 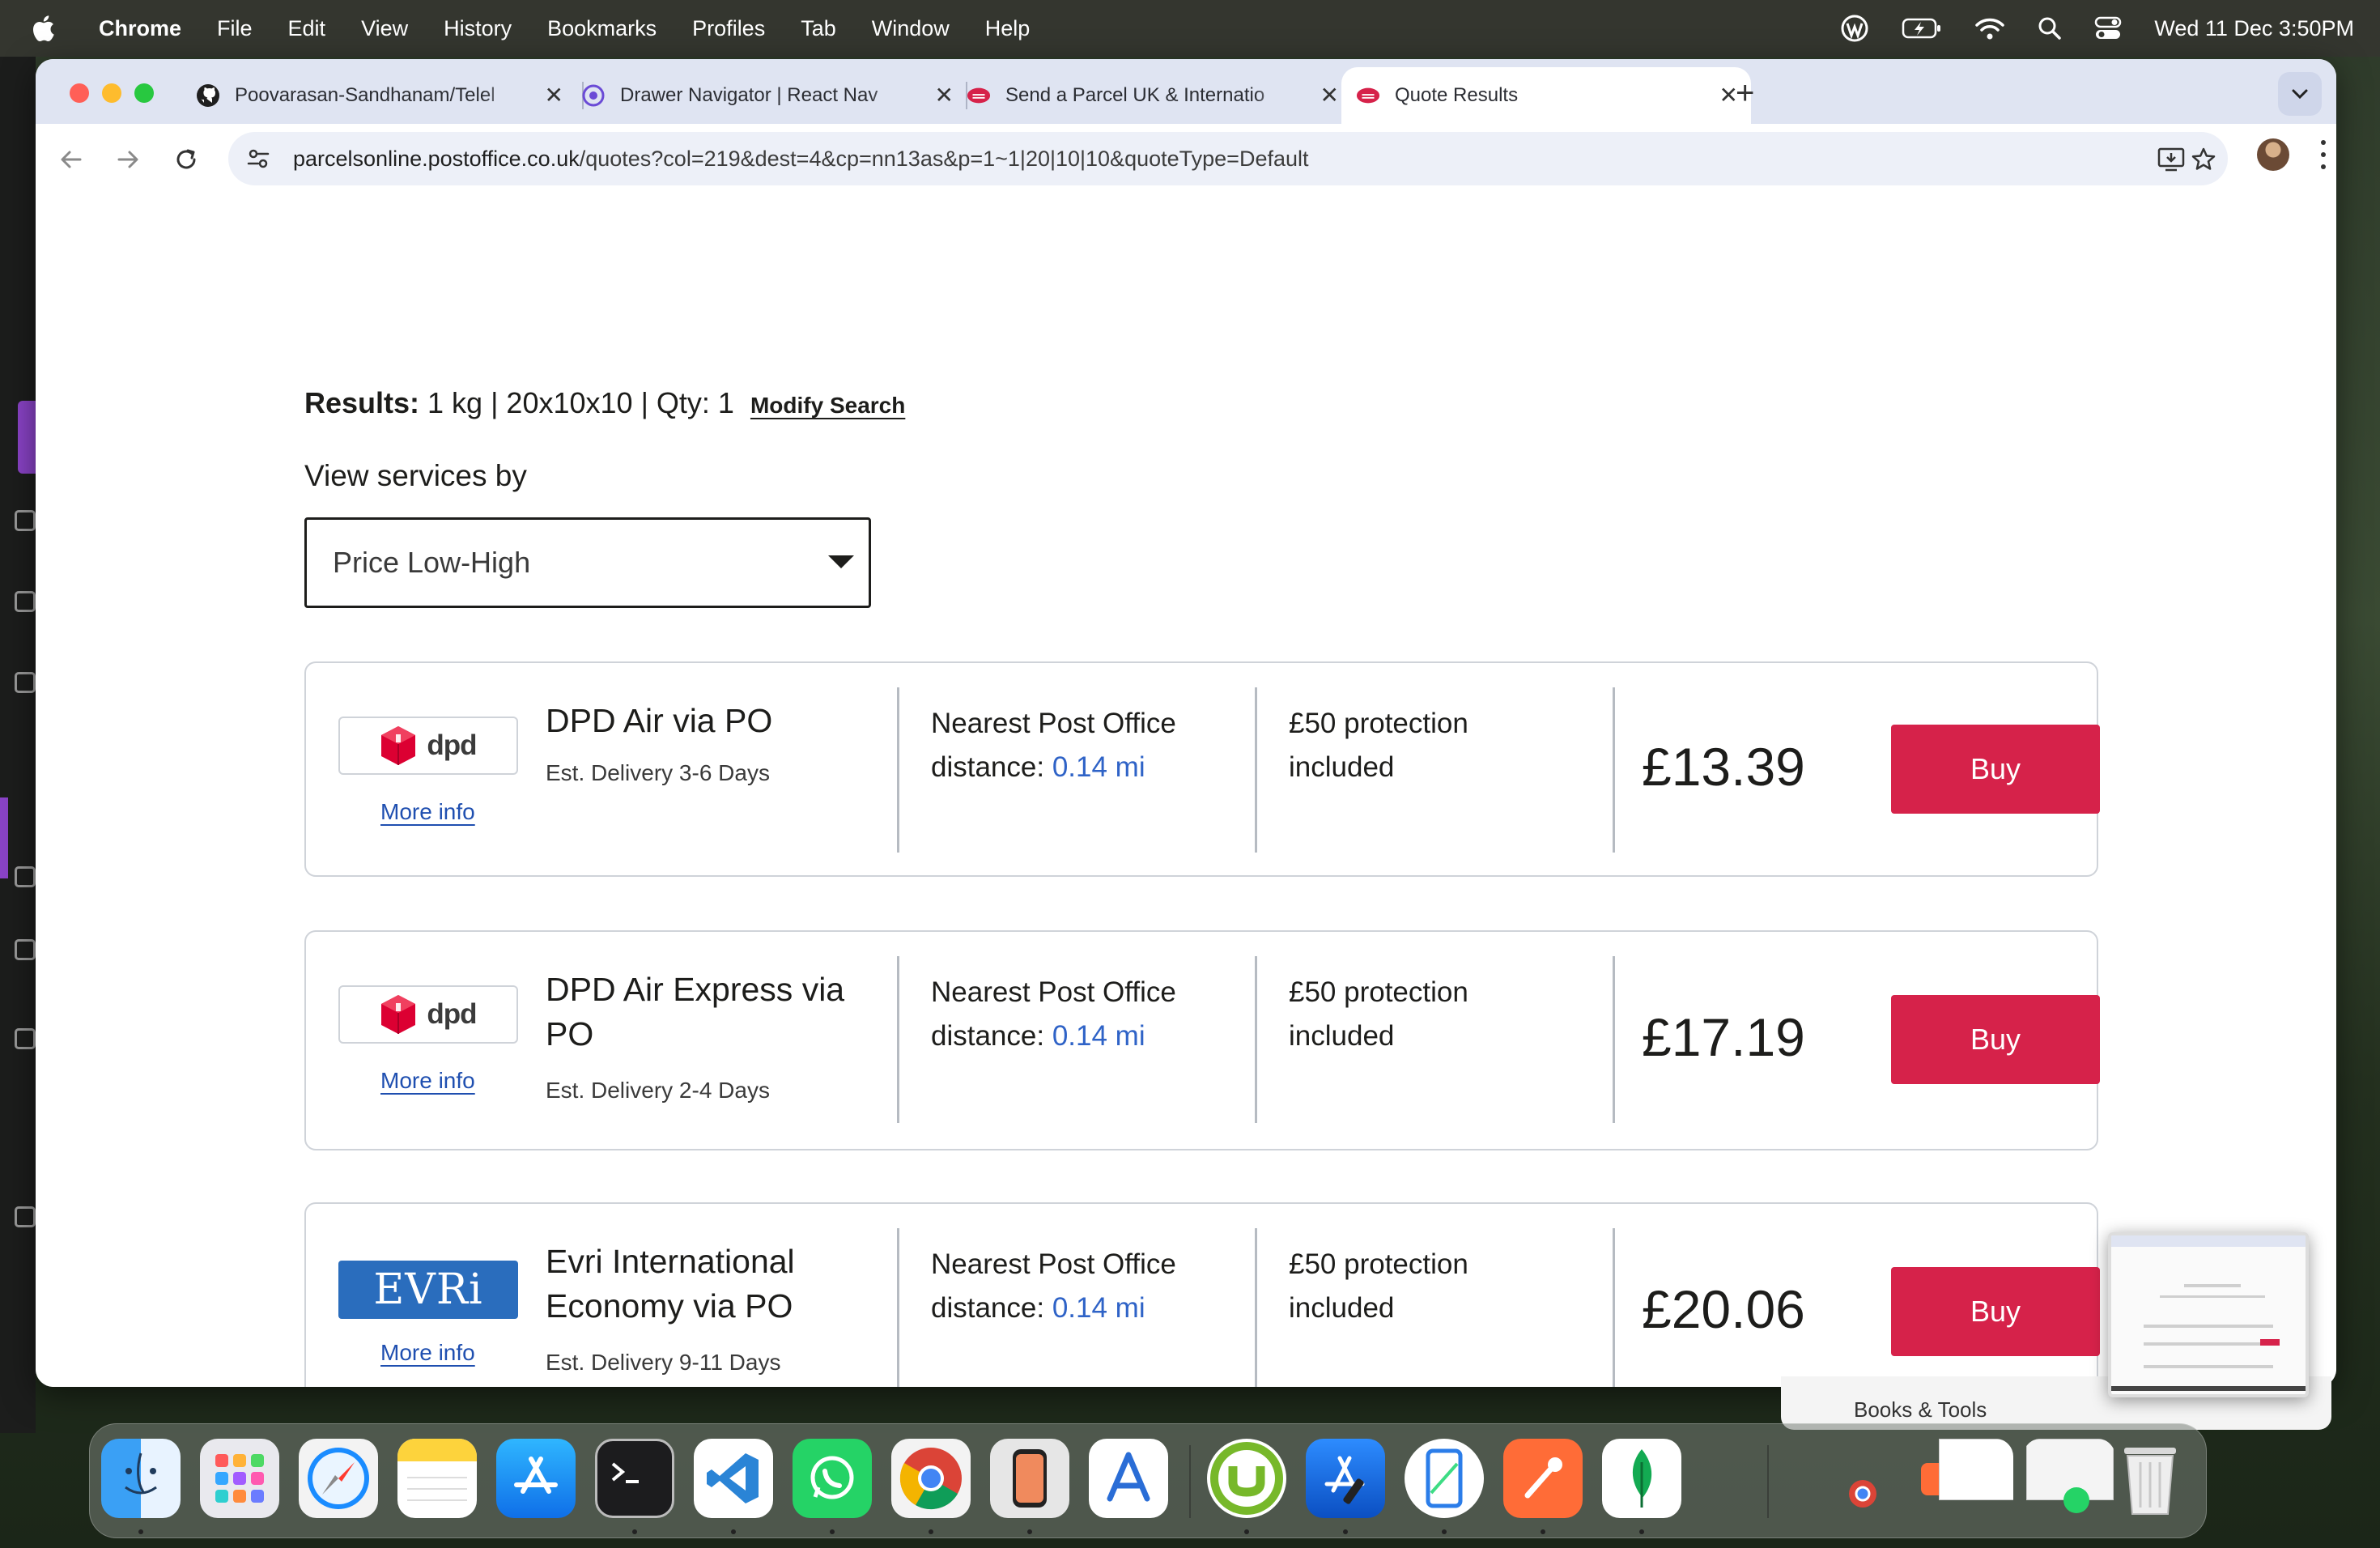 I want to click on safari-icon, so click(x=339, y=1478).